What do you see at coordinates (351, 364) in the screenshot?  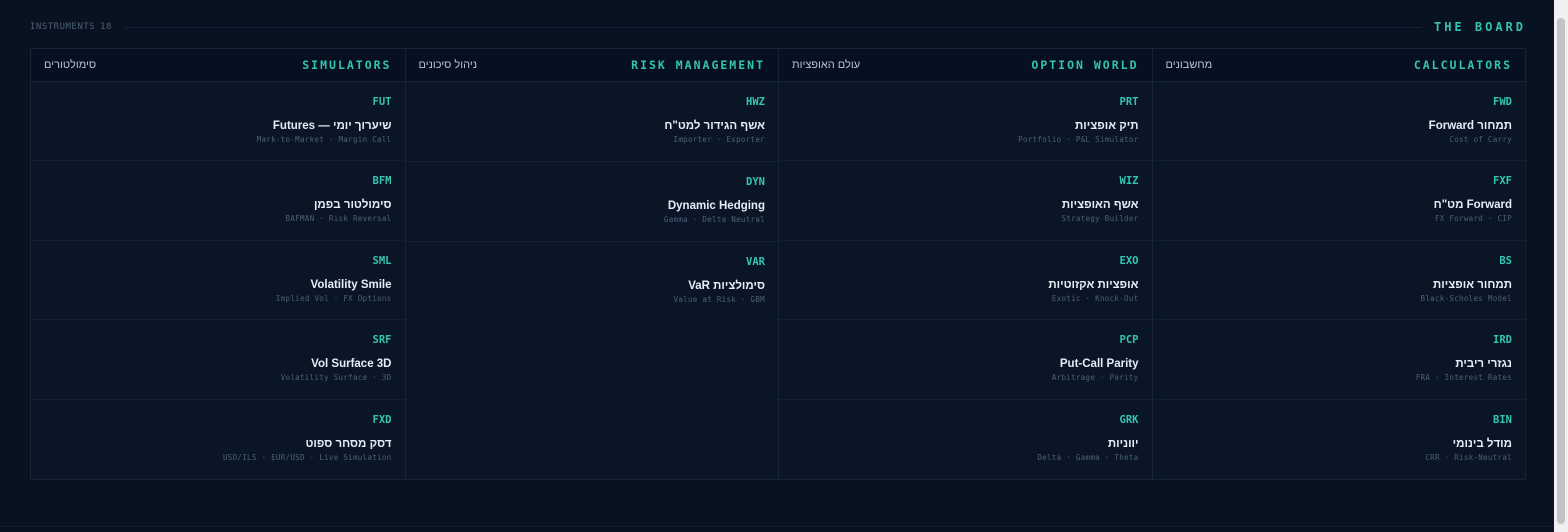 I see `instrument-title: Vol Surface 3D` at bounding box center [351, 364].